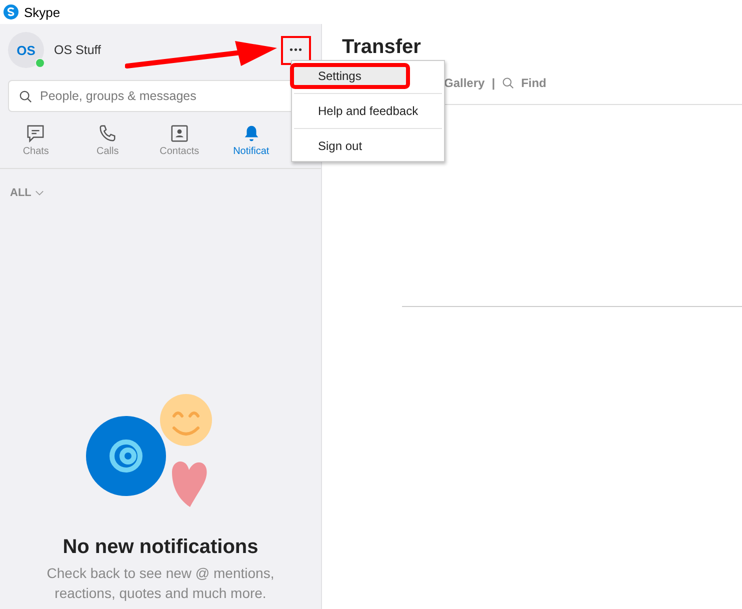 This screenshot has height=609, width=742. Describe the element at coordinates (42, 12) in the screenshot. I see `window-title: Skype` at that location.